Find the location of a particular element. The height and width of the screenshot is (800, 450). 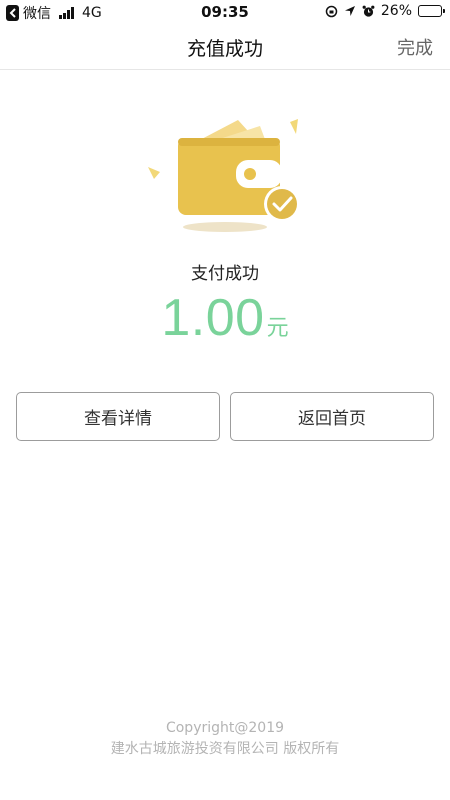

company-text: 建水古城旅游投资有限公司 版权所有 is located at coordinates (225, 749).